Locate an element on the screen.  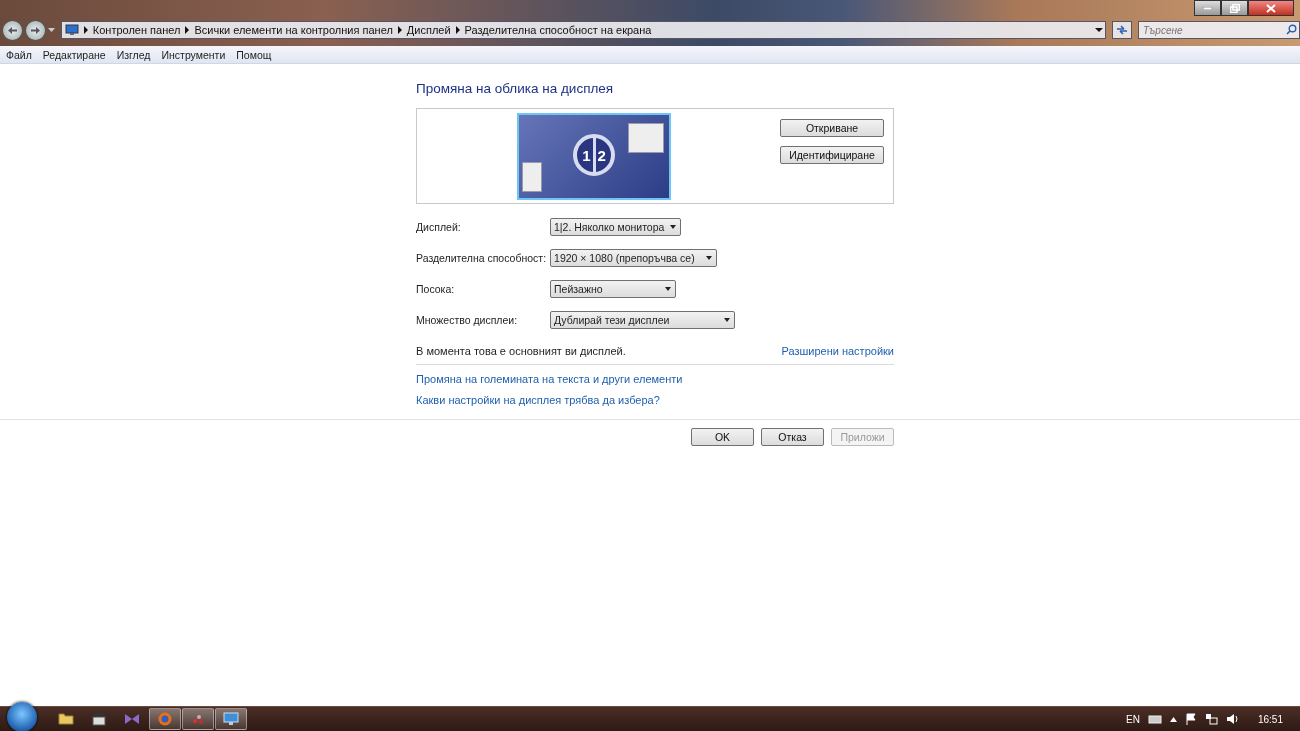
network-icon is located at coordinates (1211, 719).